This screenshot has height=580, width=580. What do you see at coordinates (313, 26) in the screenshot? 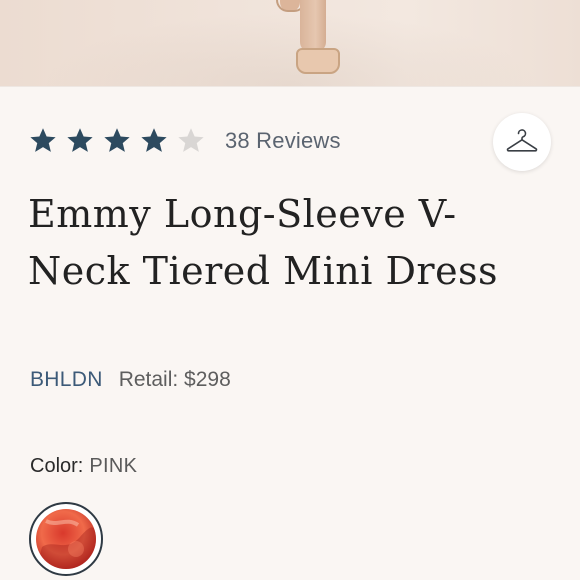
I see `product-image-leg` at bounding box center [313, 26].